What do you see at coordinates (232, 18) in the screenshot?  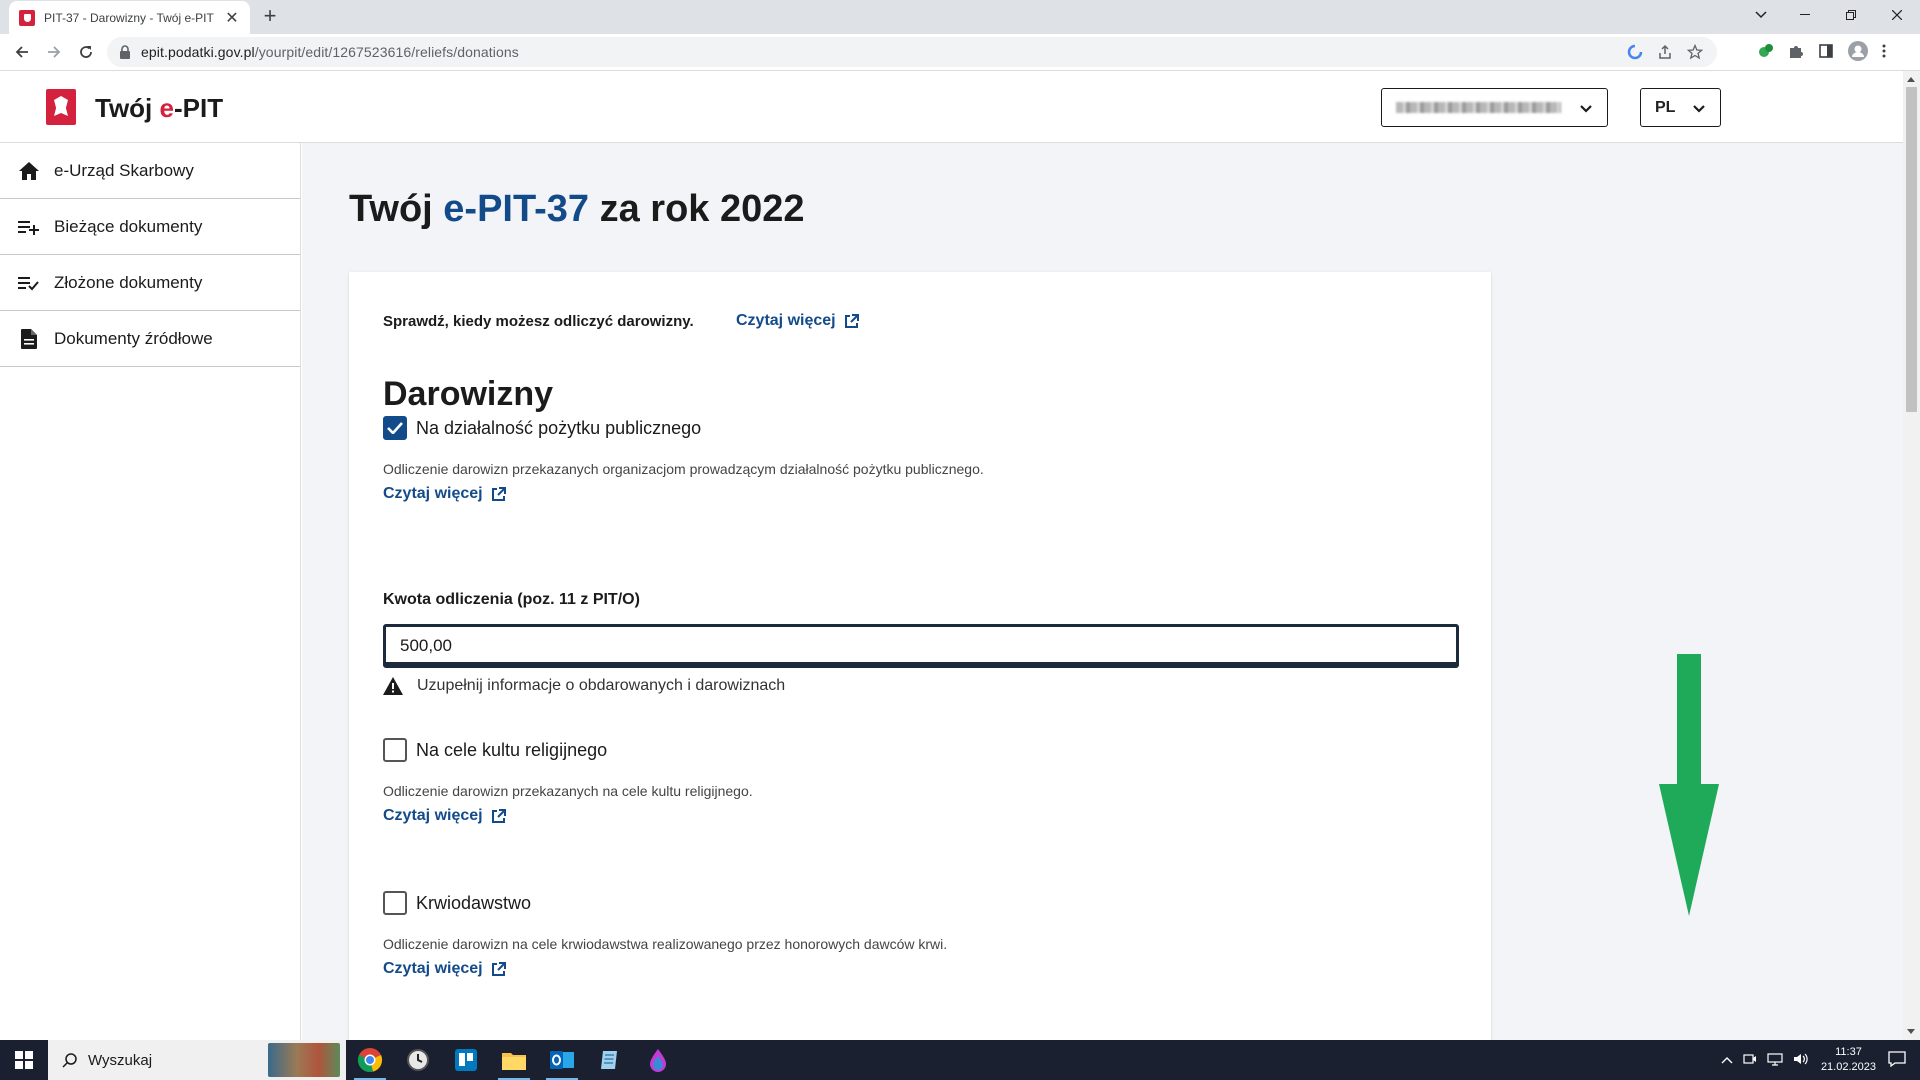 I see `close-tab-icon: ✕` at bounding box center [232, 18].